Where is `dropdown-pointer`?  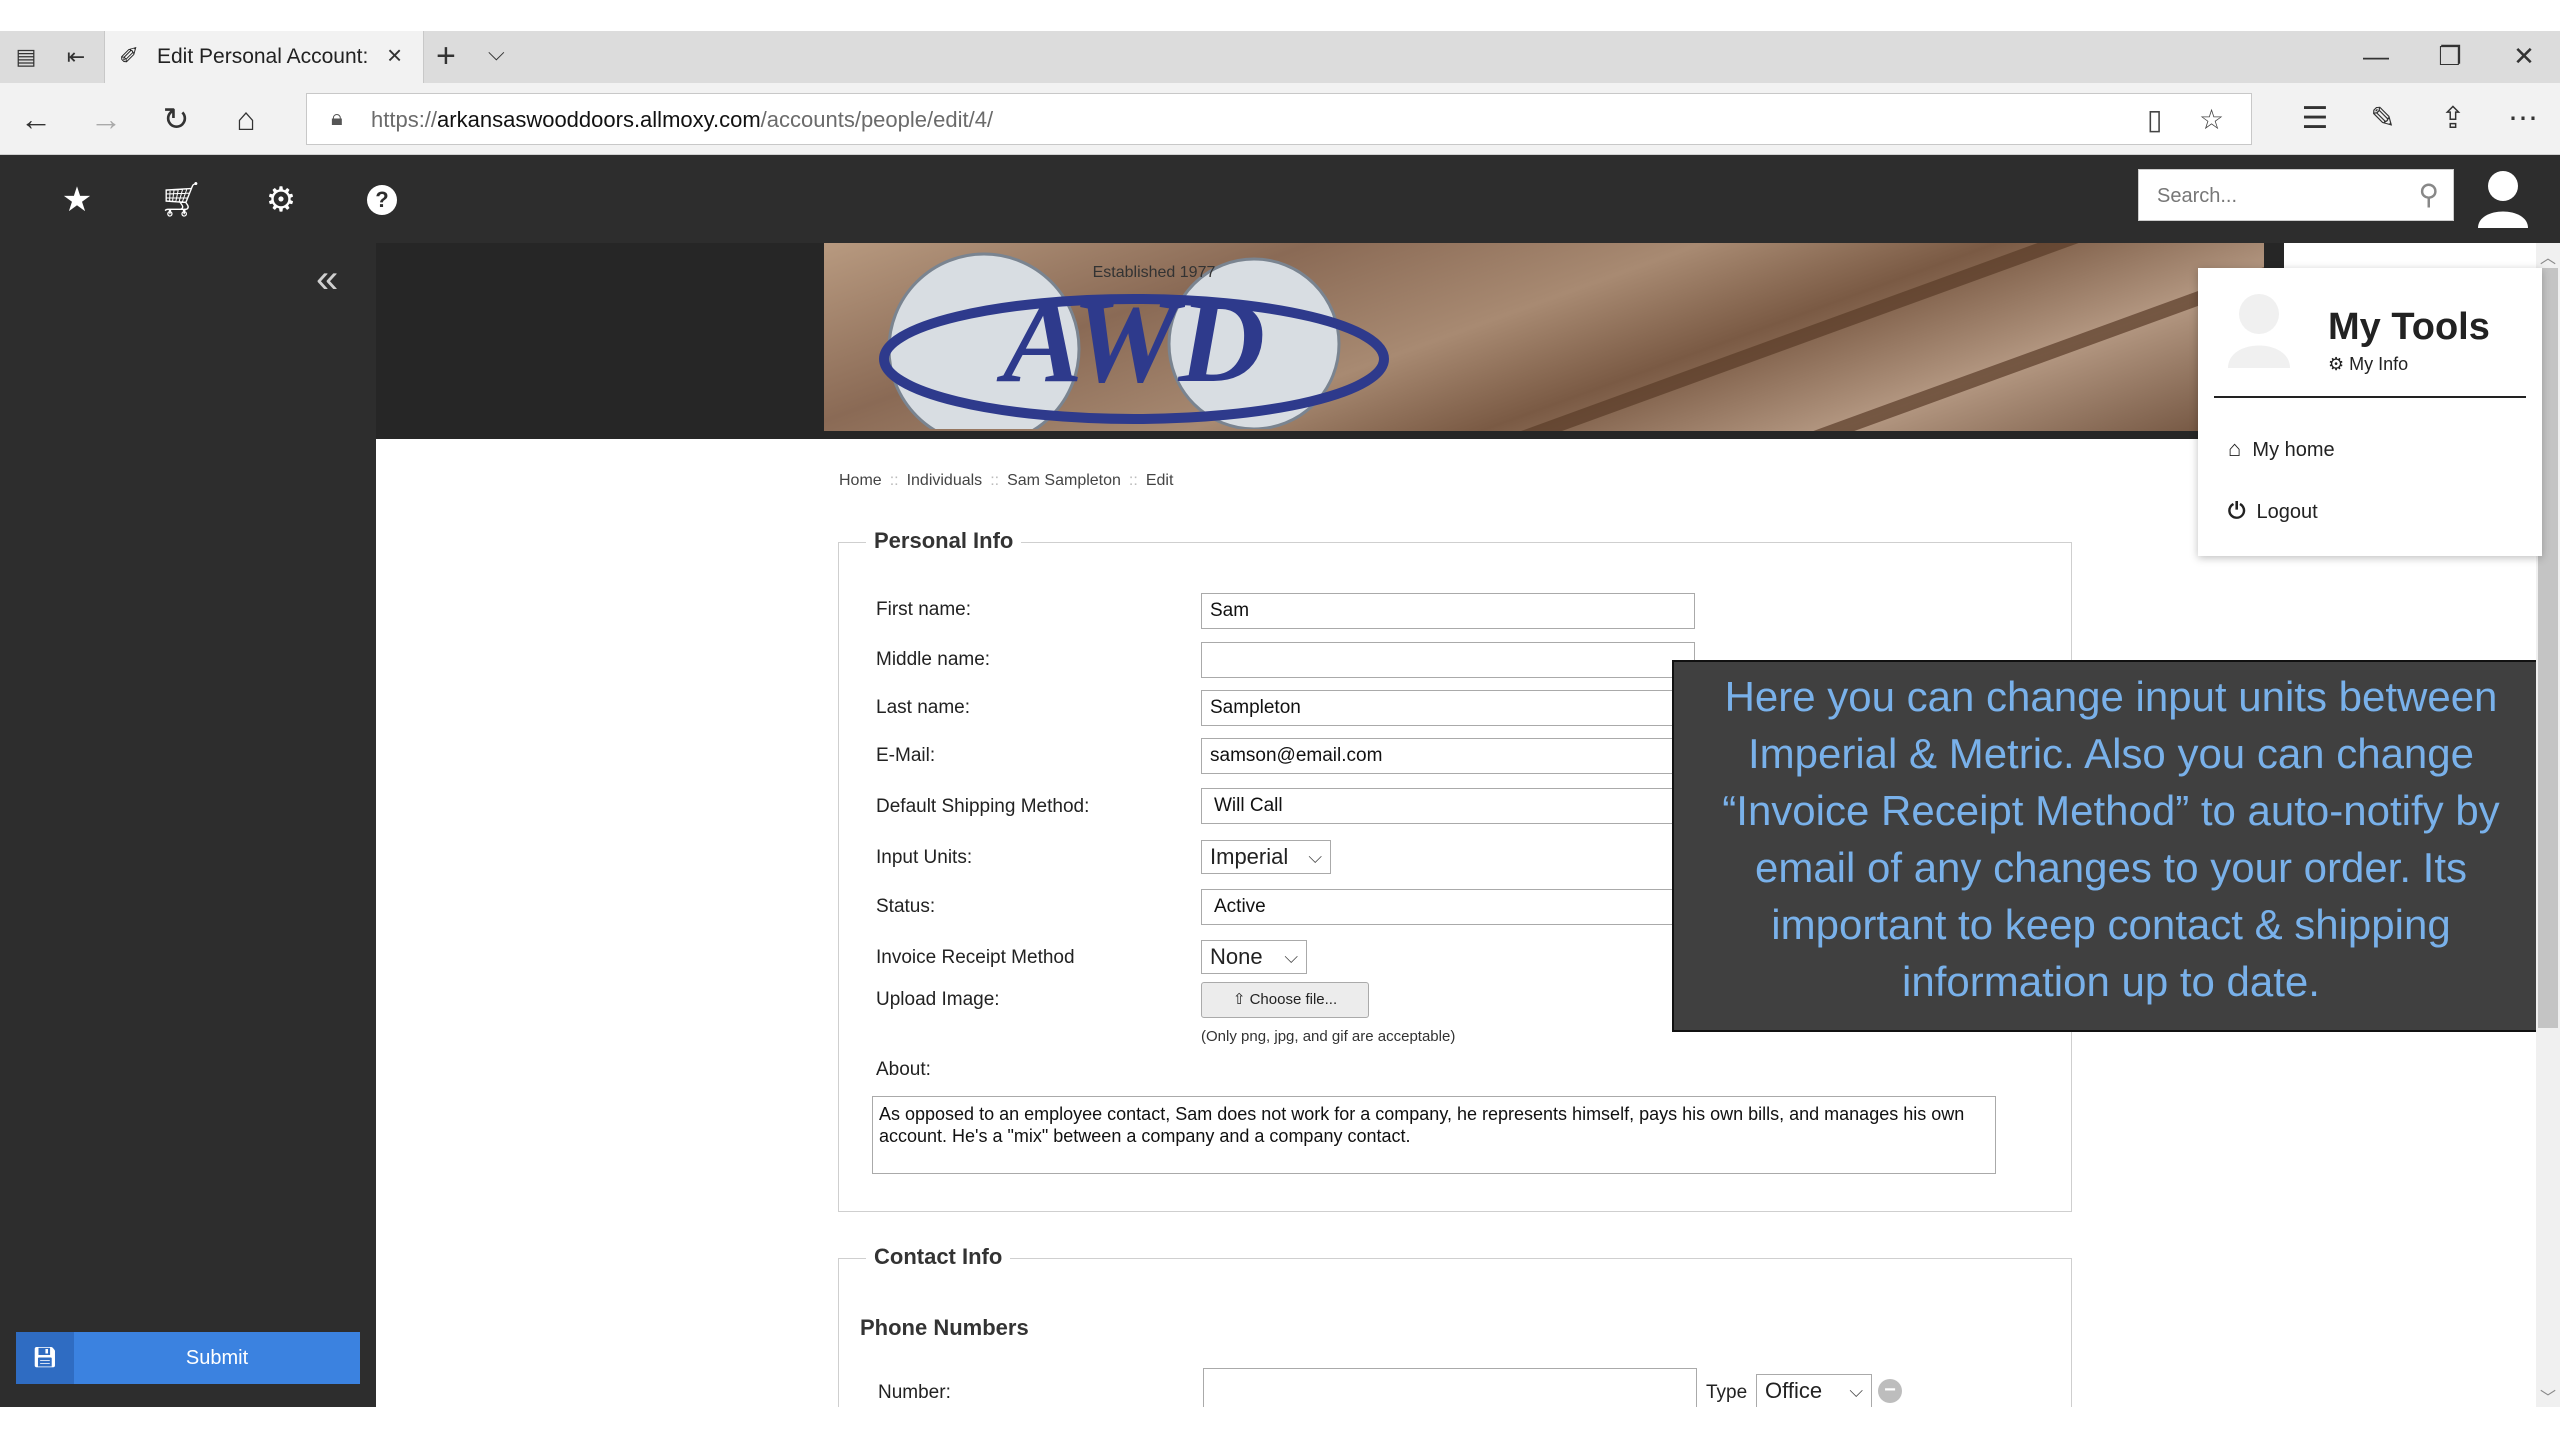
dropdown-pointer is located at coordinates (2496, 259).